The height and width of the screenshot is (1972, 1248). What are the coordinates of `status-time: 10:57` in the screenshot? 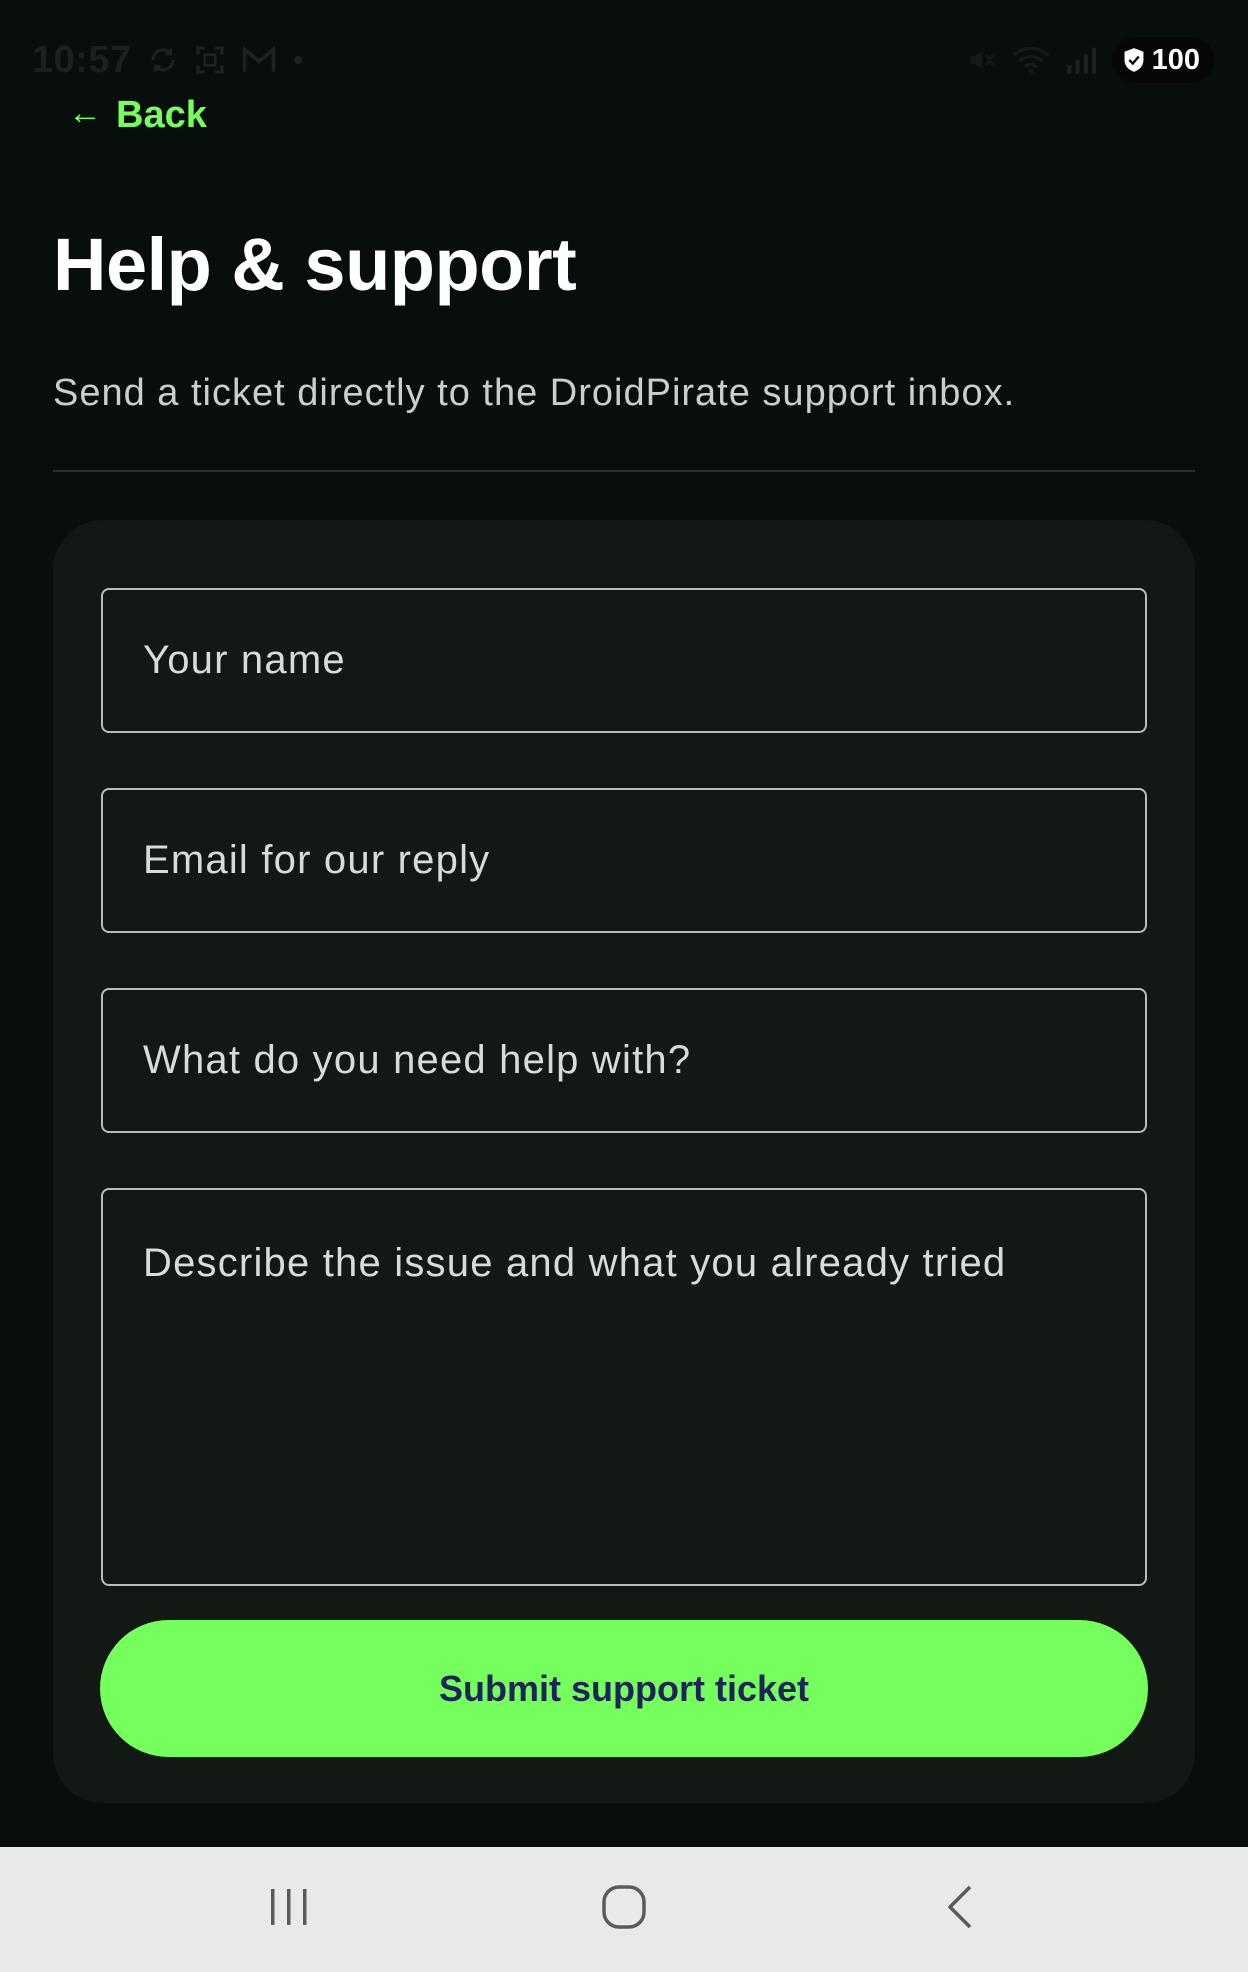 It's located at (82, 59).